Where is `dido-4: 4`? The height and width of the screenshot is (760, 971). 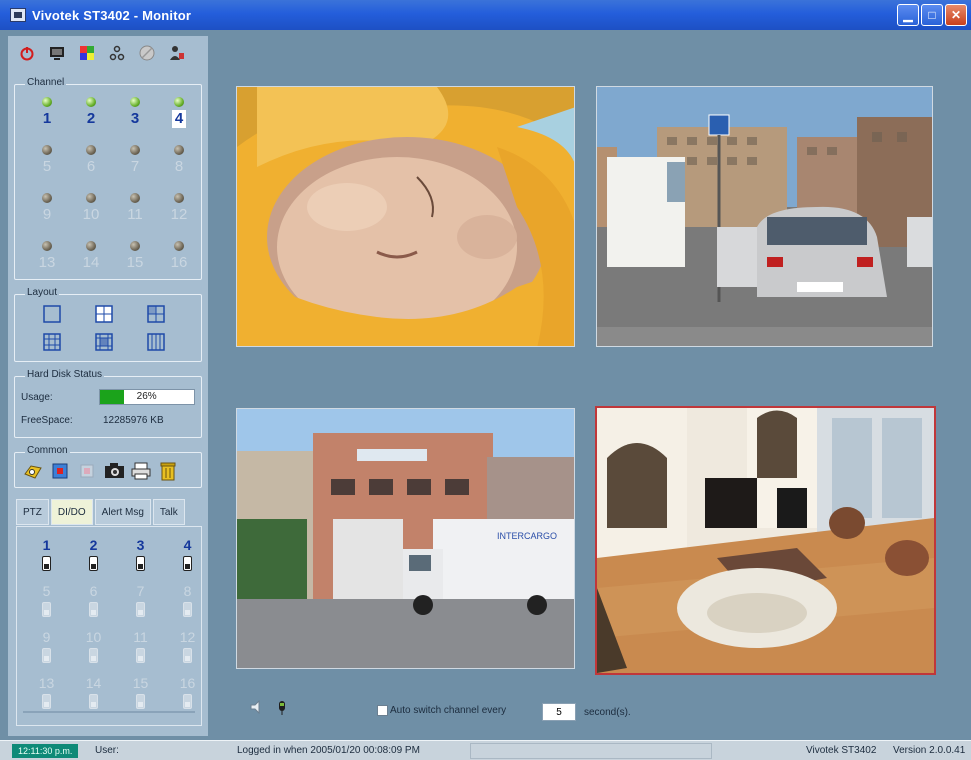 dido-4: 4 is located at coordinates (187, 556).